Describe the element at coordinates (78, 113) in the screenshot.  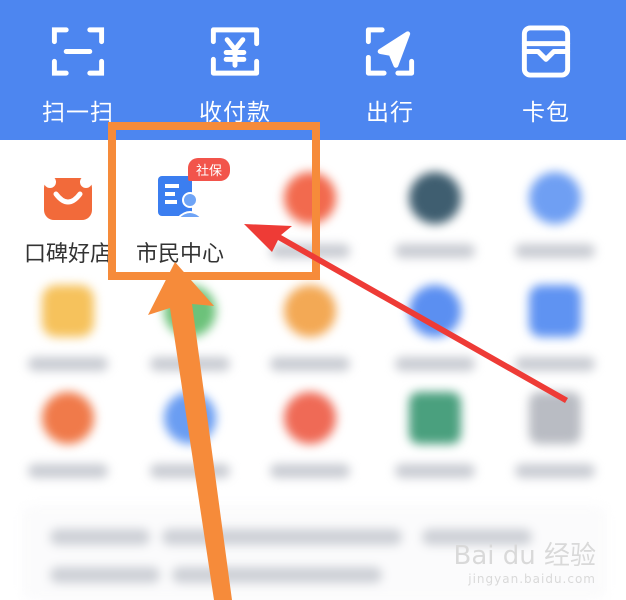
I see `scan-label: 扫一扫` at that location.